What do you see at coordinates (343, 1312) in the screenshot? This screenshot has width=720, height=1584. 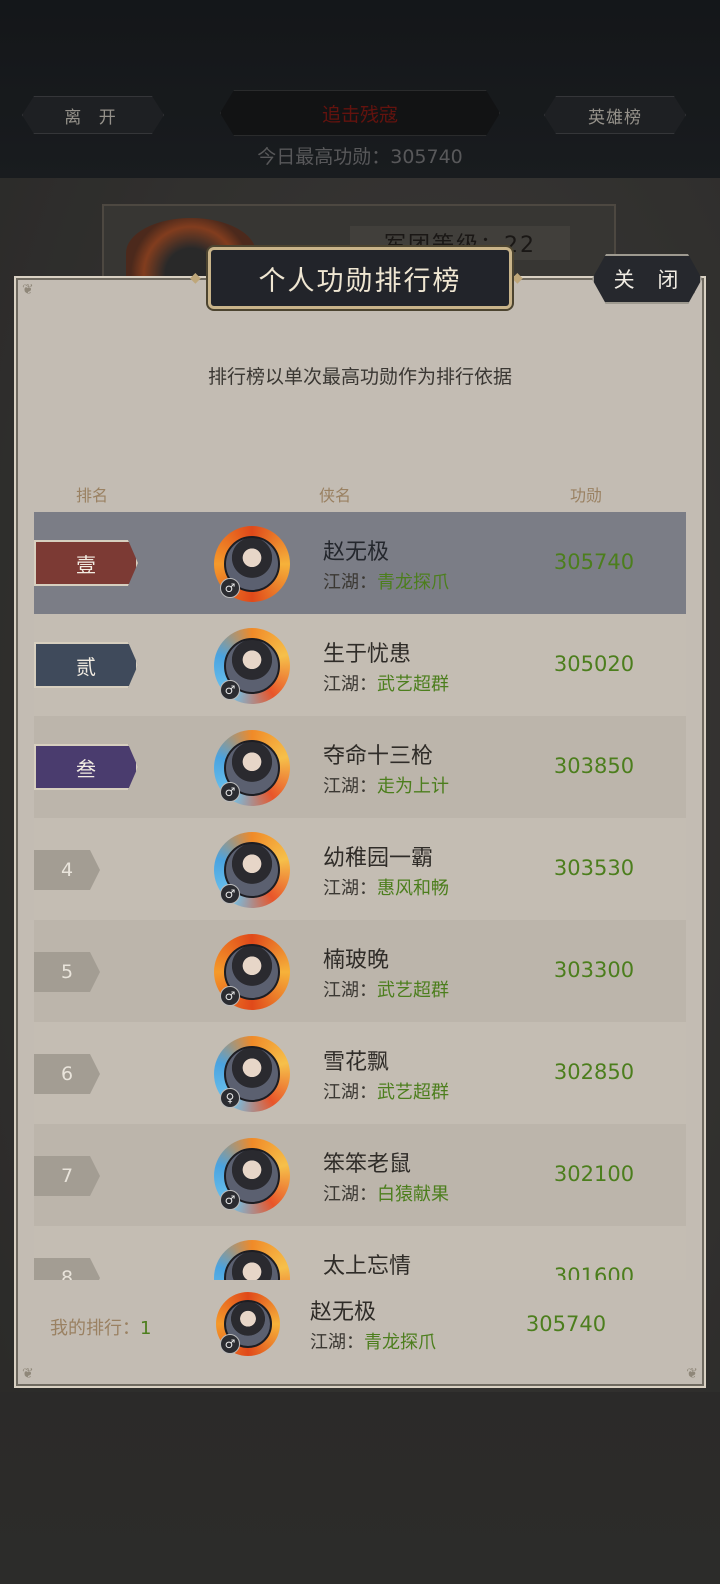 I see `my-name: 赵无极` at bounding box center [343, 1312].